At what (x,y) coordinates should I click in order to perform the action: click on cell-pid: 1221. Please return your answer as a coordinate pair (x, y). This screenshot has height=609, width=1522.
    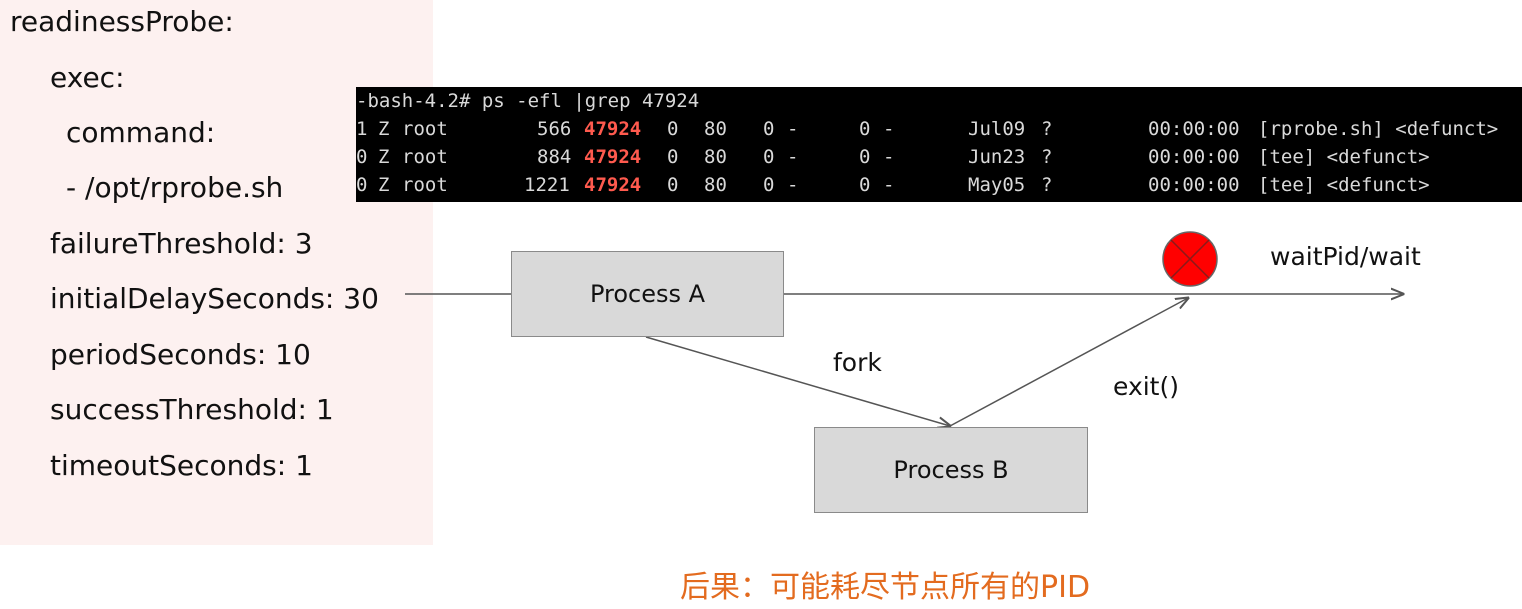
    Looking at the image, I should click on (547, 185).